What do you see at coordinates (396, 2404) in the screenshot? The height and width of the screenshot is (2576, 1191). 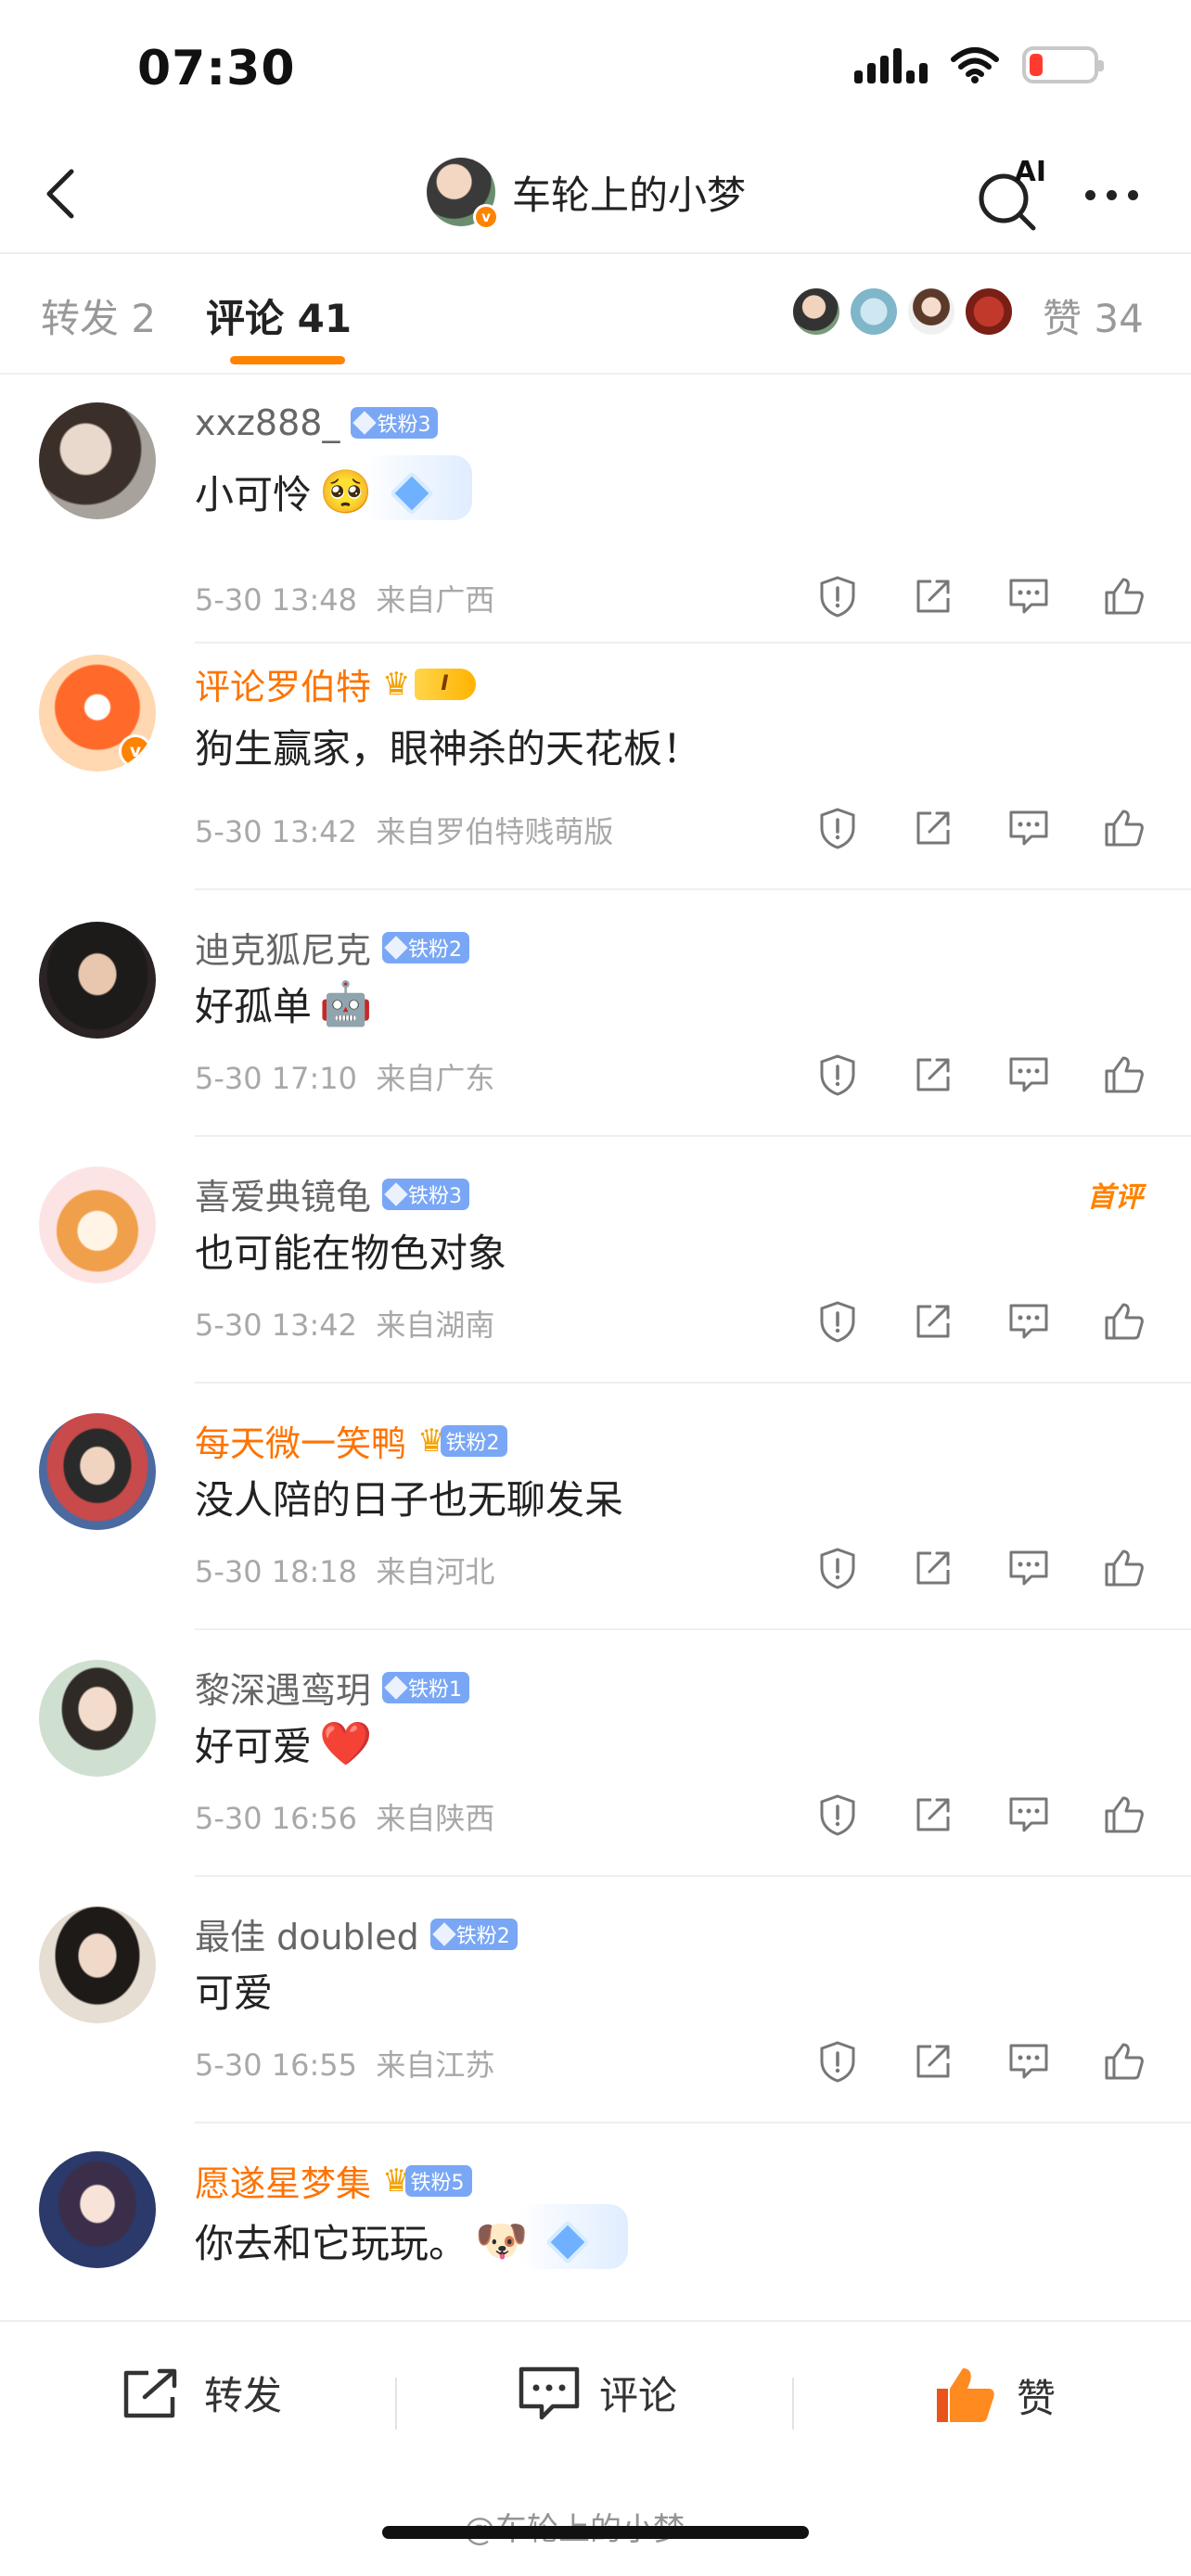 I see `divider` at bounding box center [396, 2404].